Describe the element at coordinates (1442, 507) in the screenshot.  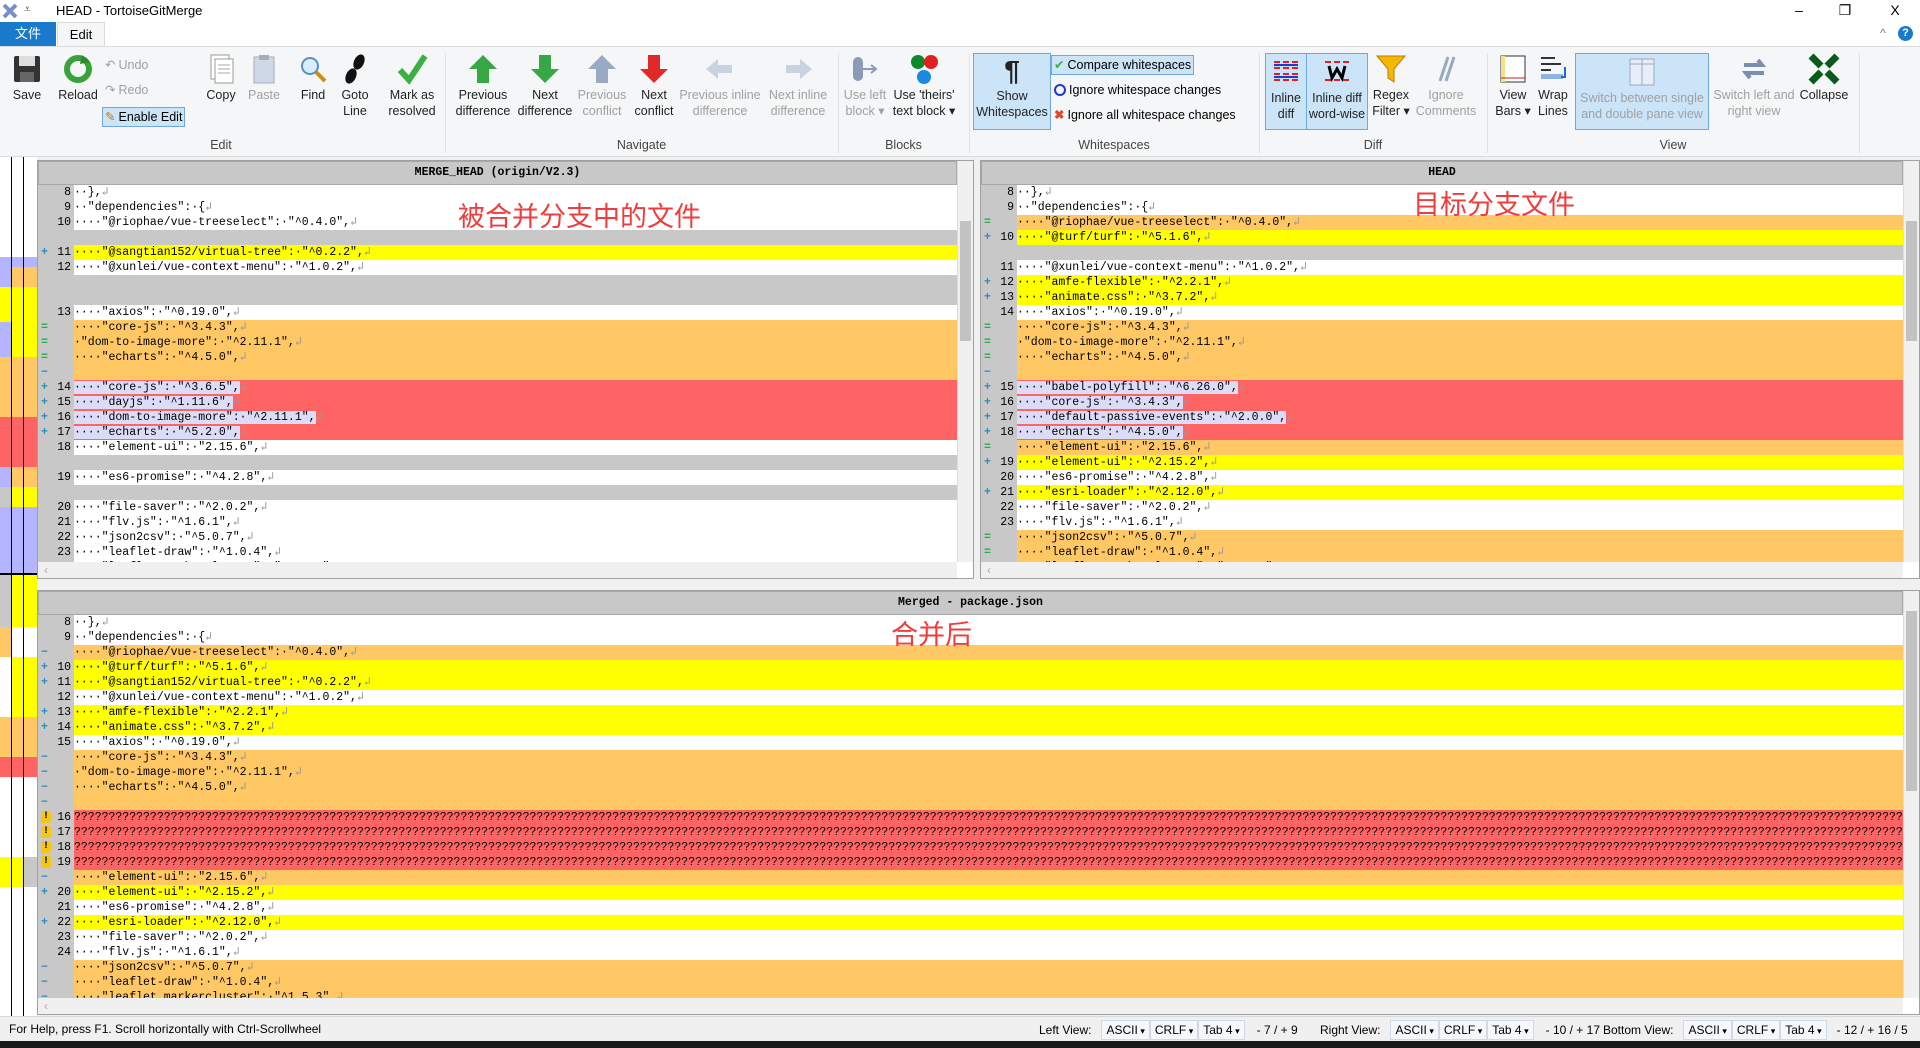
I see `code-line: 22 ····"file-saver":·"^2.0.2",↲` at that location.